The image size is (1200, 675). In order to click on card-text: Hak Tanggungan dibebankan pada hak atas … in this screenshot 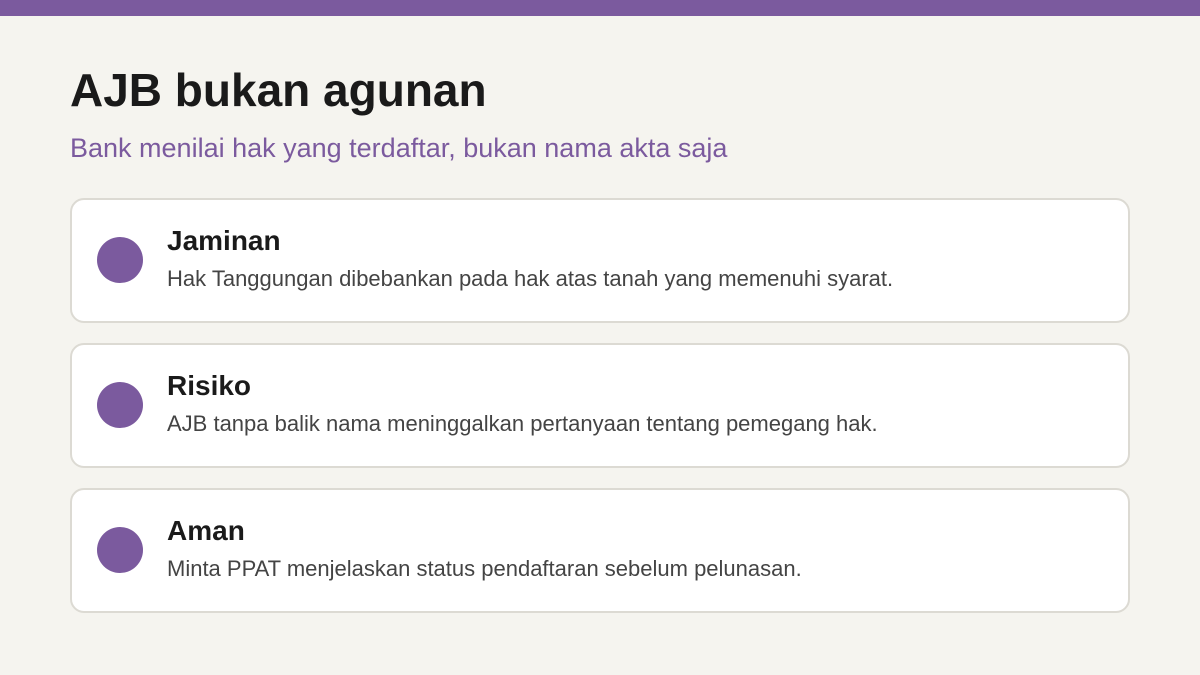, I will do `click(530, 278)`.